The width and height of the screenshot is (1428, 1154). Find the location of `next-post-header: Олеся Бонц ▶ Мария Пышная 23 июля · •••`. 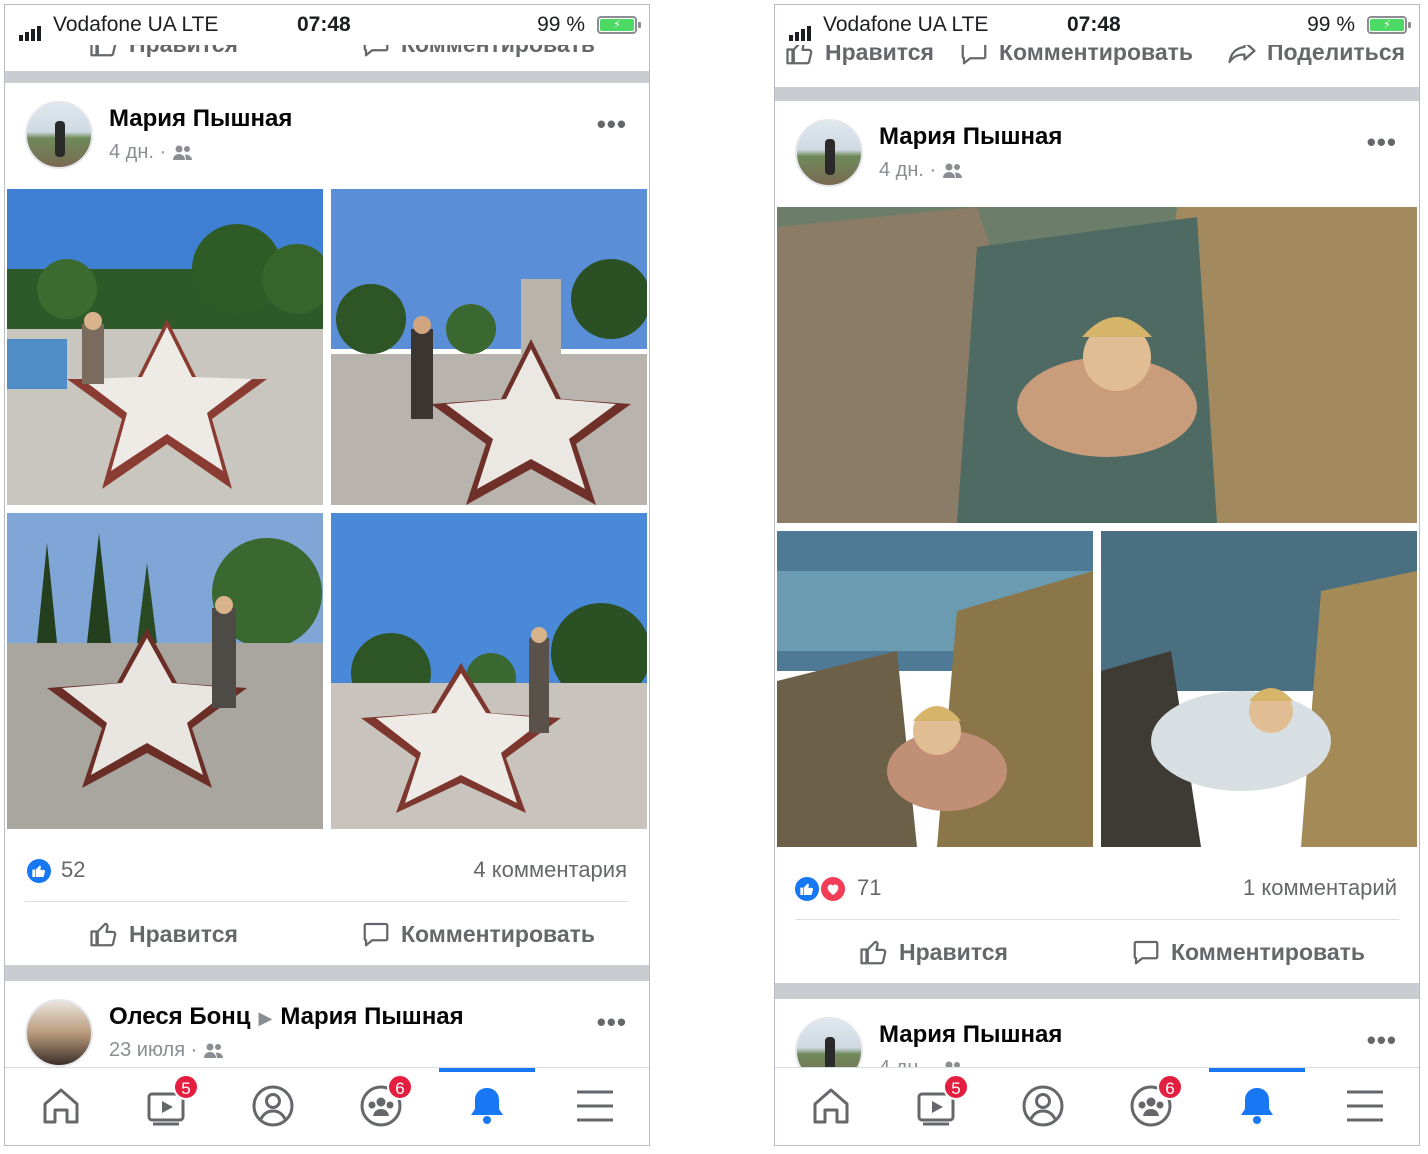

next-post-header: Олеся Бонц ▶ Мария Пышная 23 июля · ••• is located at coordinates (327, 1031).